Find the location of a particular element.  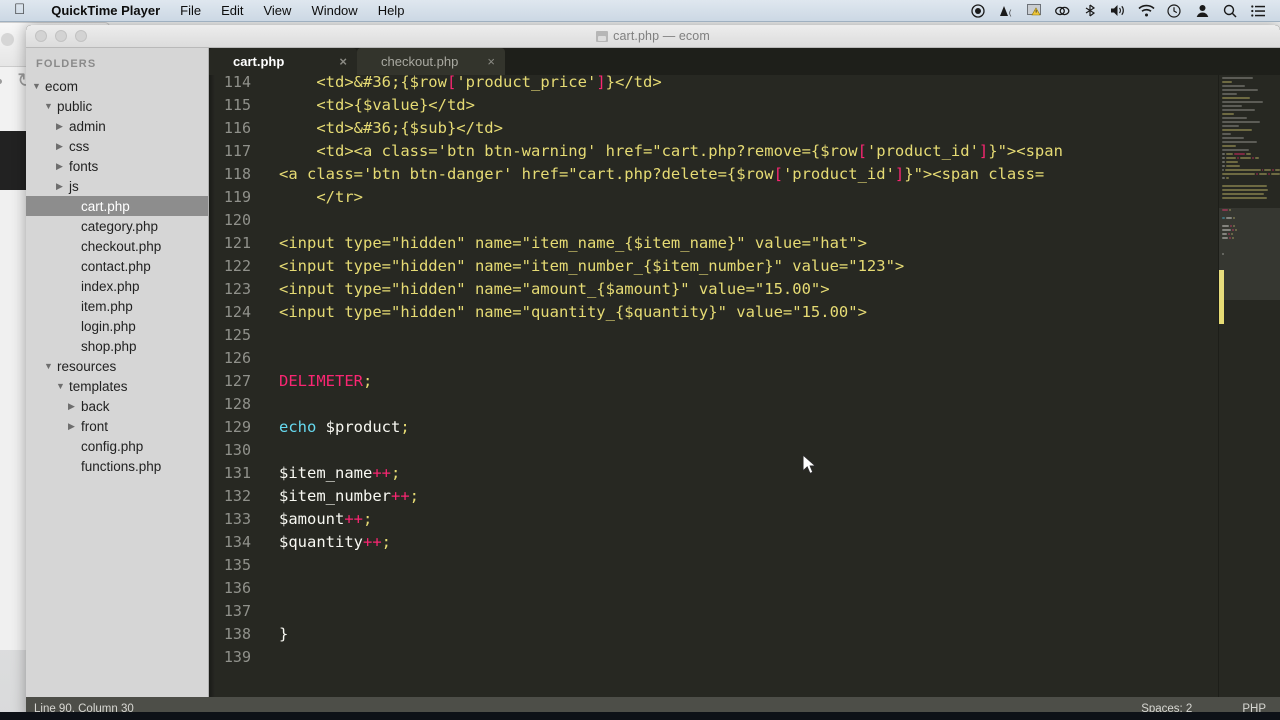

spotlight-search-icon is located at coordinates (1230, 11).